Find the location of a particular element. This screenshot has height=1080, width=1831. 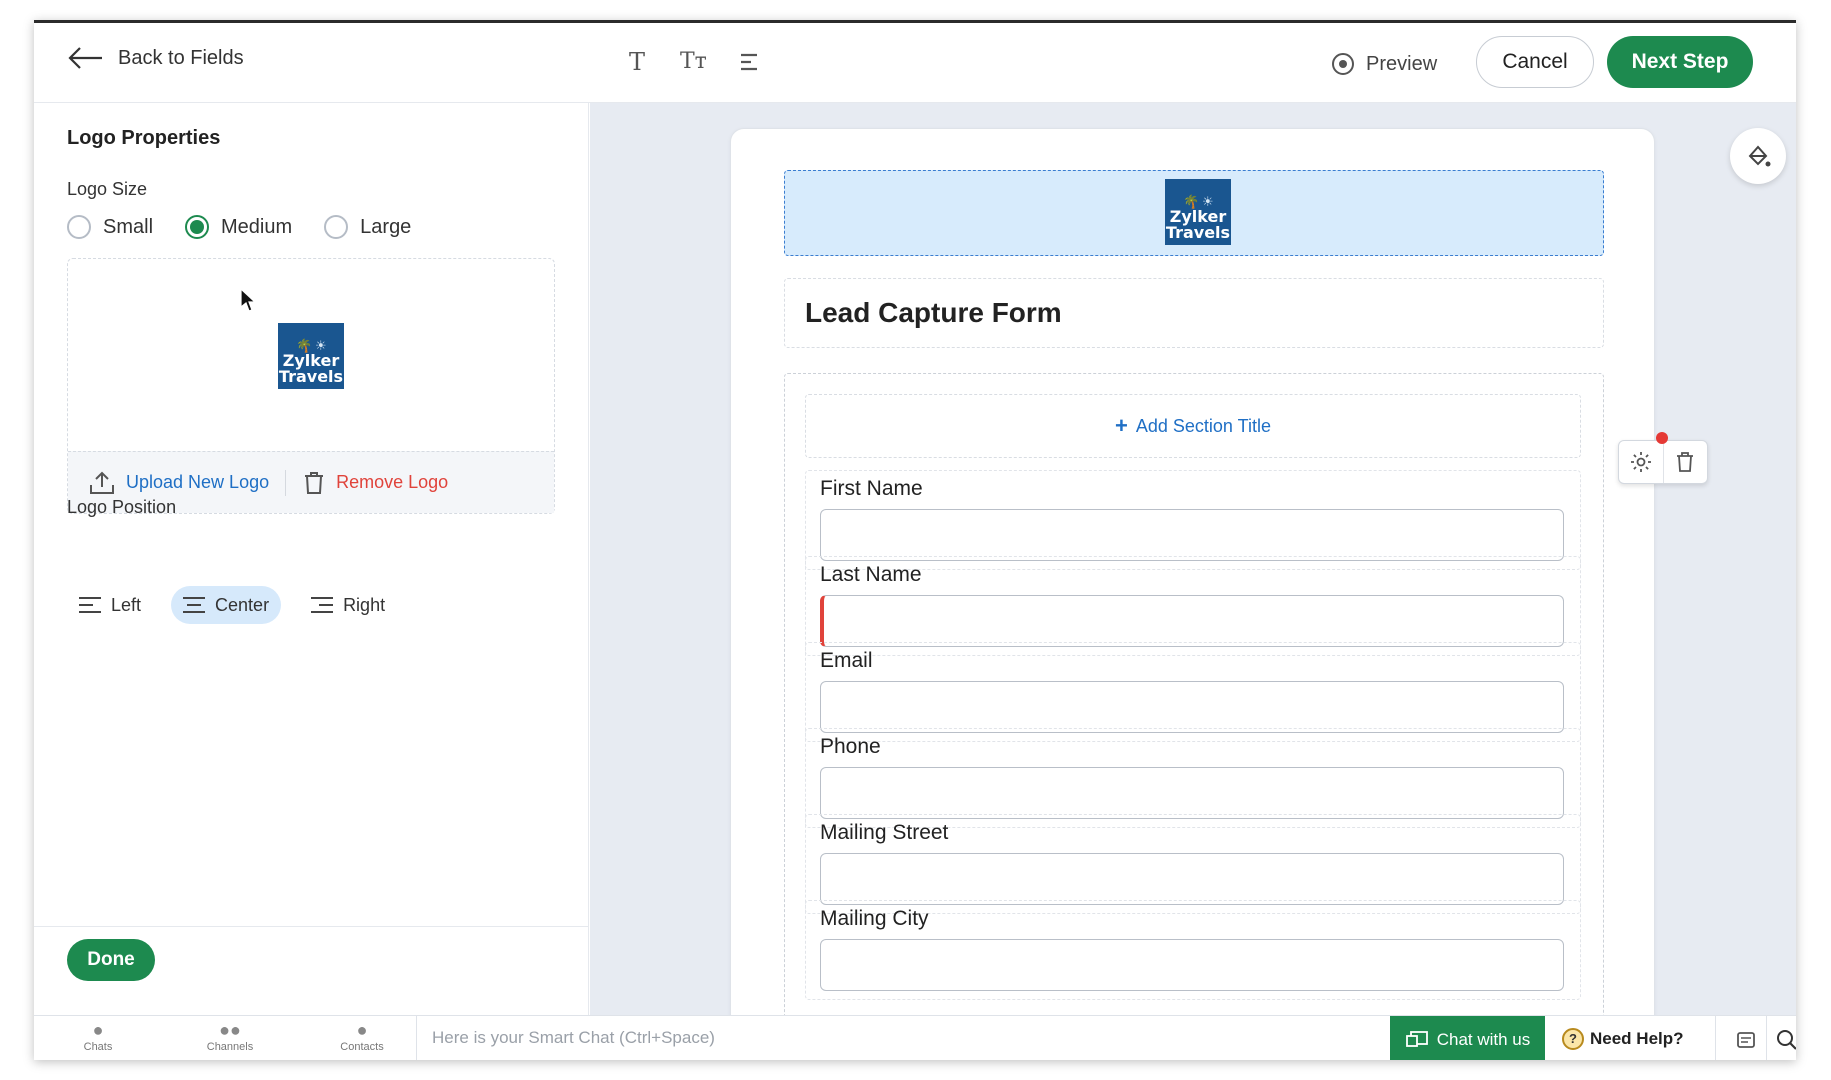

theme-paint-bucket-button is located at coordinates (1758, 156).